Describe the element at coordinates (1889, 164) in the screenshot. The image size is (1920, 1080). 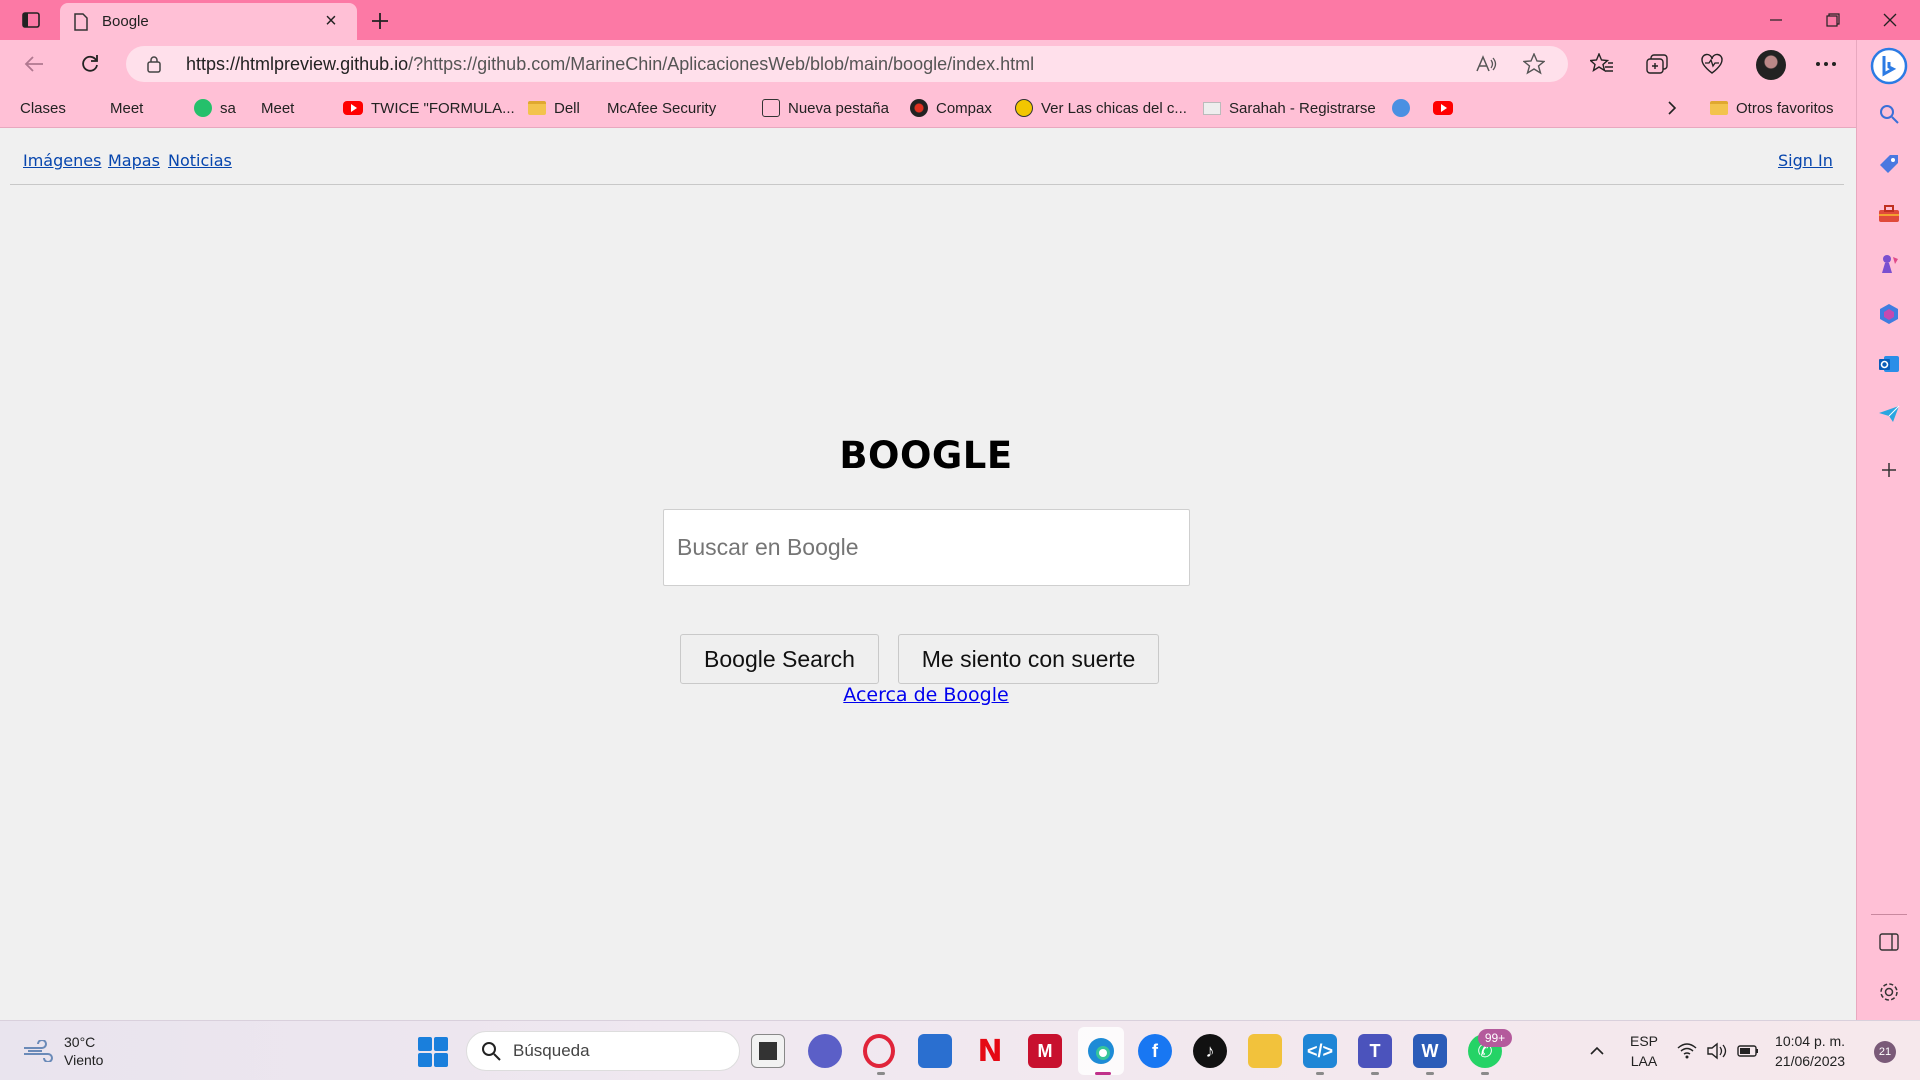
I see `sidebar-shopping-button` at that location.